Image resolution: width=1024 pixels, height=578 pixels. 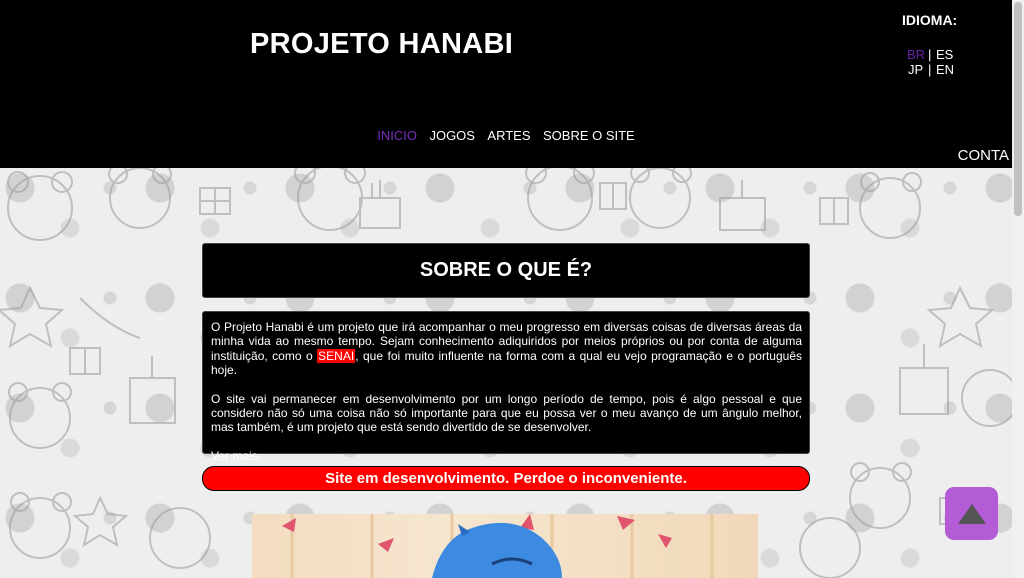 I want to click on nav-item-sobre-o-site: SOBRE O SITE, so click(x=589, y=135).